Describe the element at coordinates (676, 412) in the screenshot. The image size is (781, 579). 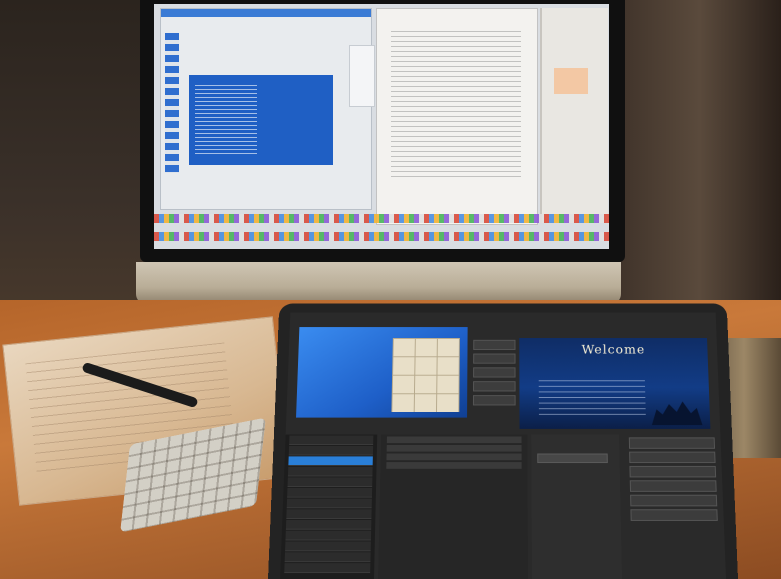
I see `silhouette-graphic` at that location.